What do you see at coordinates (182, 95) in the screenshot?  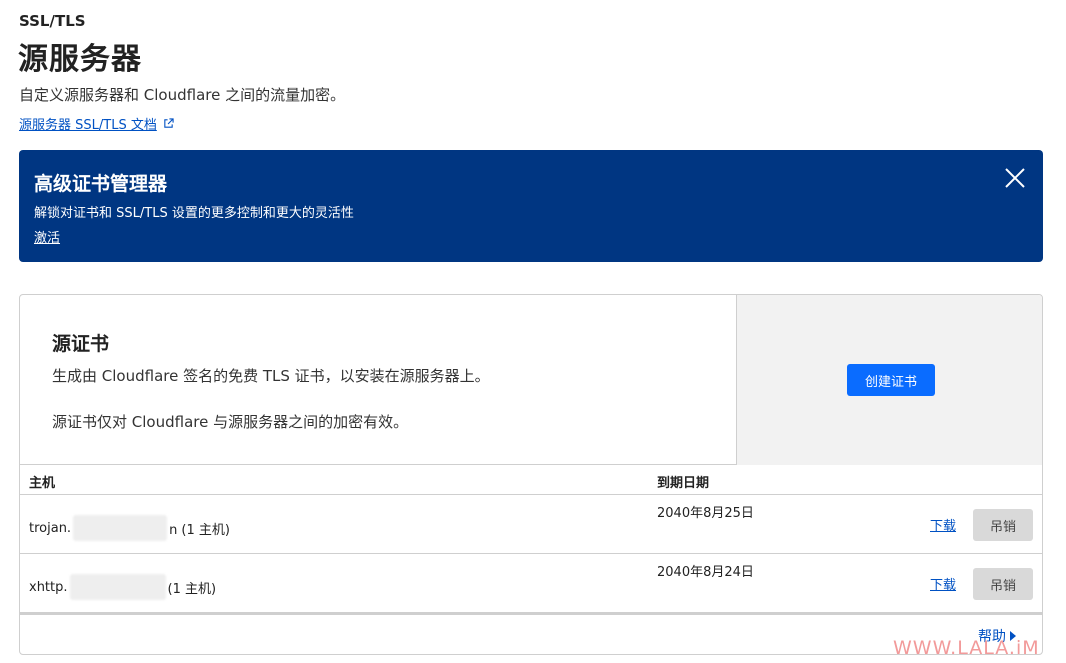 I see `page-description: 自定义源服务器和 Cloudflare 之间的流量加密。` at bounding box center [182, 95].